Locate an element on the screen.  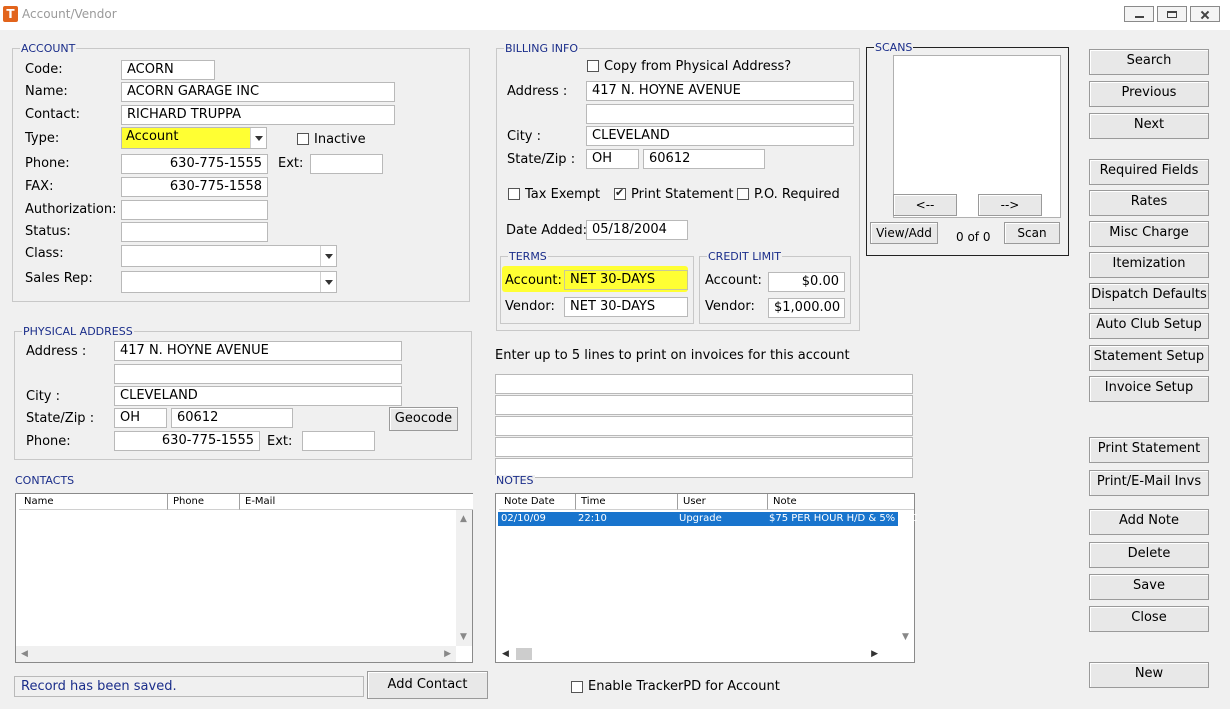
print-statement-checkbox is located at coordinates (620, 193).